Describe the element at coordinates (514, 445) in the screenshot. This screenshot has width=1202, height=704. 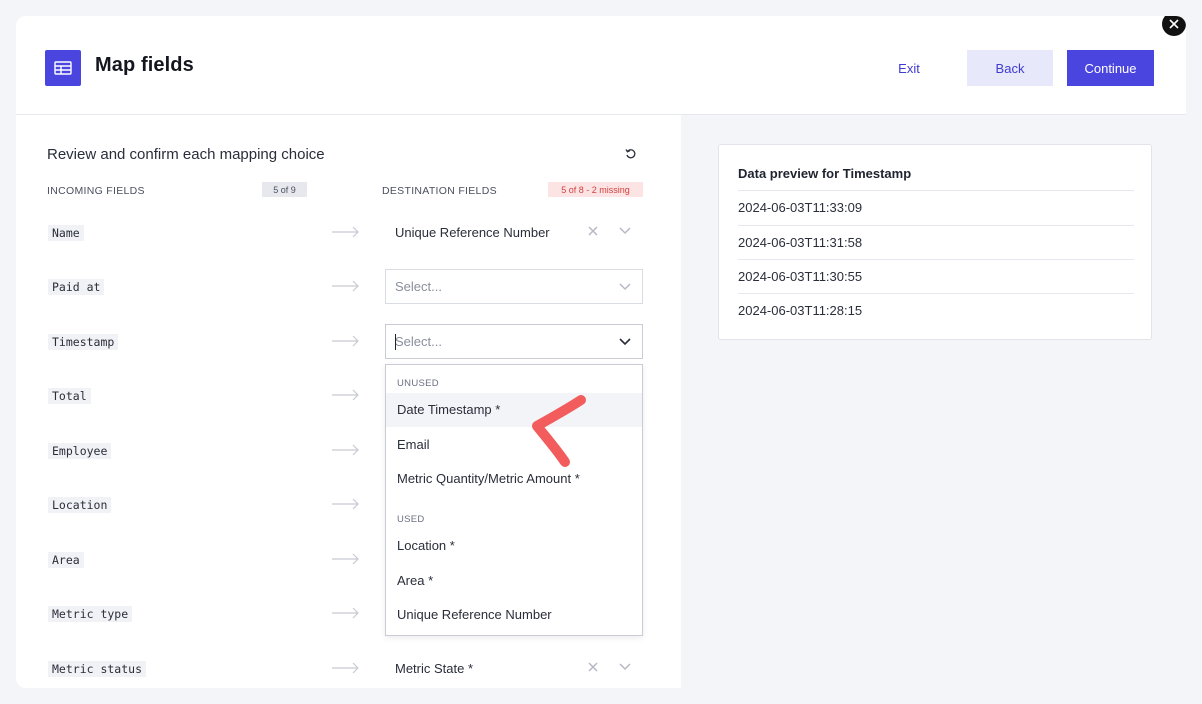
I see `dropdown-option: Email` at that location.